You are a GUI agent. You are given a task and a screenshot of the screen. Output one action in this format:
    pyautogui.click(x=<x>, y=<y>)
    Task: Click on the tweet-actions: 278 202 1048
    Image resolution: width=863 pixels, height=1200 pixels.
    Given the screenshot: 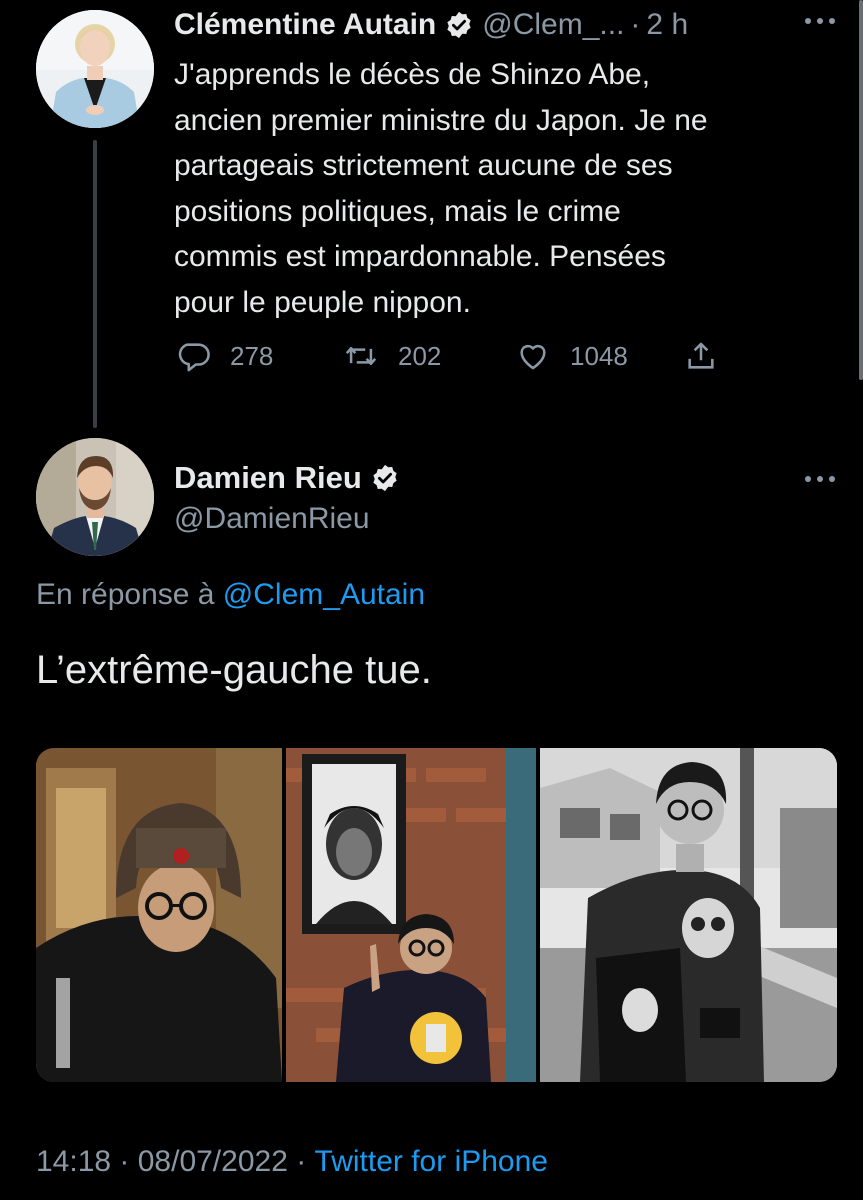 What is the action you would take?
    pyautogui.click(x=447, y=356)
    